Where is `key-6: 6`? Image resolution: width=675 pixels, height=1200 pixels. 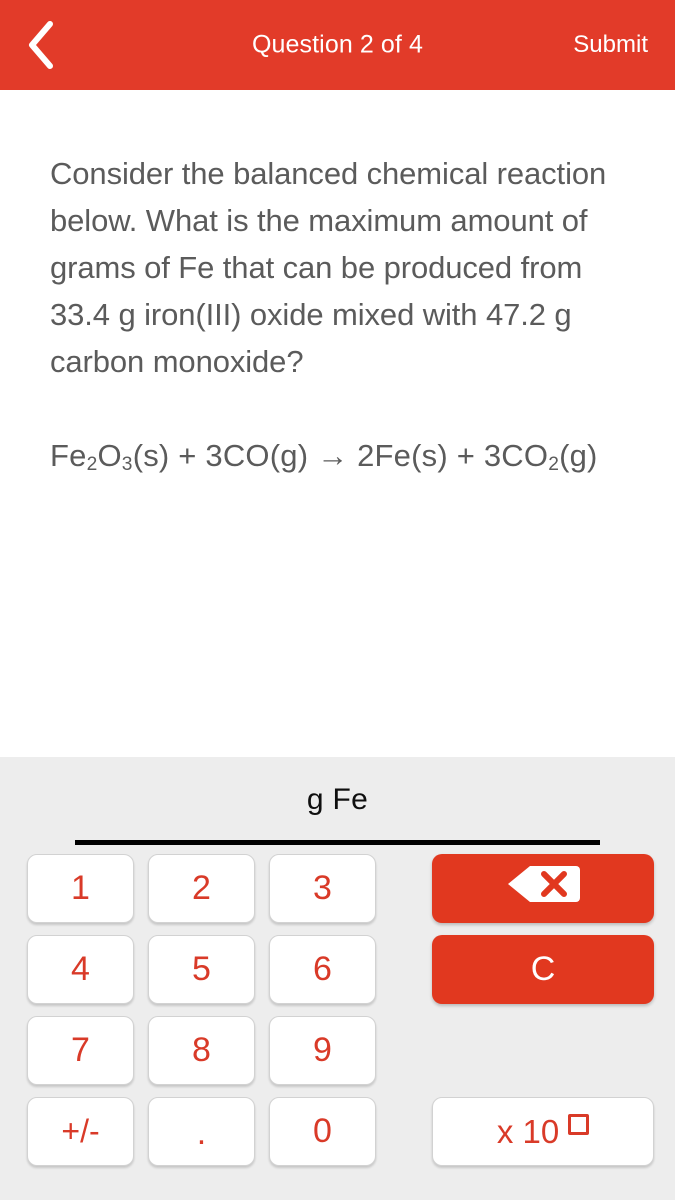 key-6: 6 is located at coordinates (322, 969).